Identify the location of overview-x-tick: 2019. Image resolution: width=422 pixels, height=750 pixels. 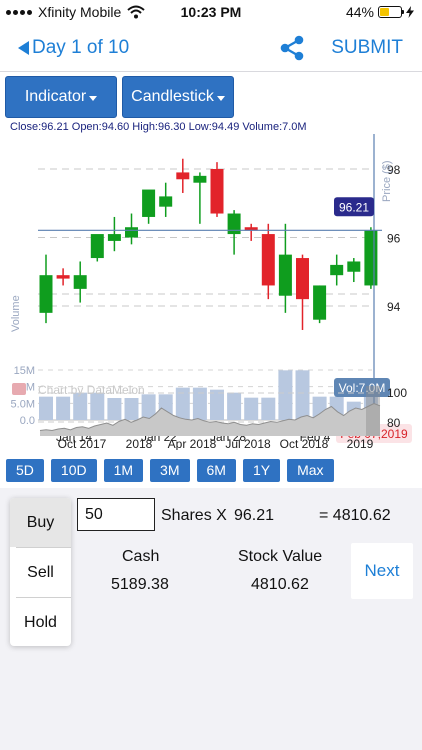
(360, 443).